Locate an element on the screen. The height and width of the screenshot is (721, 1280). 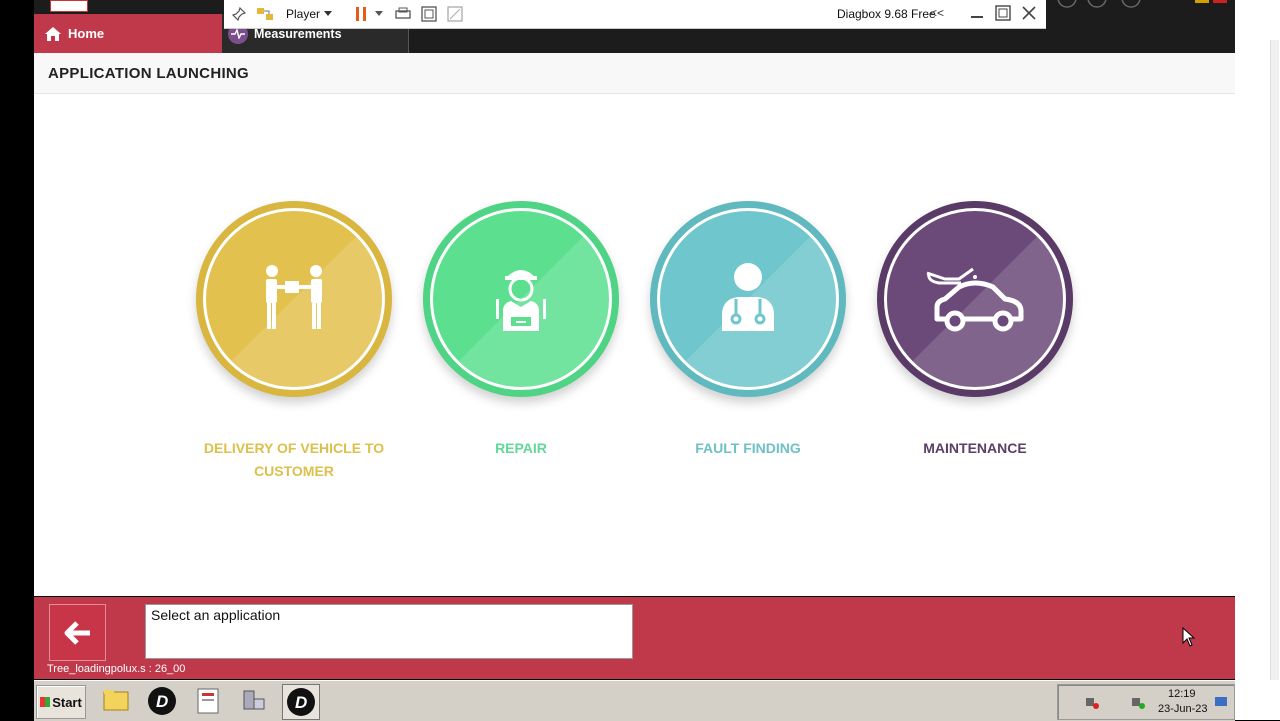
app-delivery: DELIVERY OF VEHICLE TO CUSTOMER is located at coordinates (294, 342).